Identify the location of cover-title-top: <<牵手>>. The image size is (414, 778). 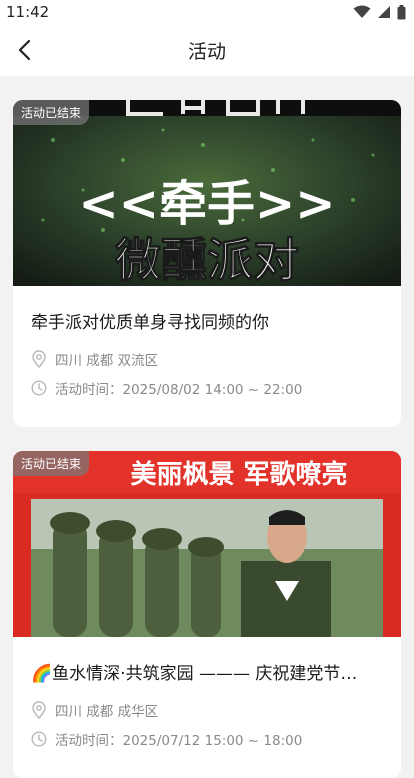
(207, 204).